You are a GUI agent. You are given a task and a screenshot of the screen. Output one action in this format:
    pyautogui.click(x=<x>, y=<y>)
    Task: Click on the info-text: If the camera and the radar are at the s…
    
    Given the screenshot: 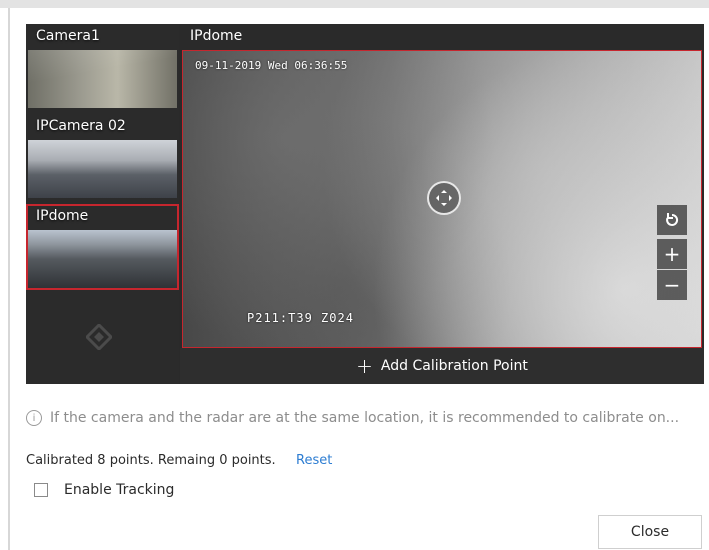 What is the action you would take?
    pyautogui.click(x=365, y=418)
    